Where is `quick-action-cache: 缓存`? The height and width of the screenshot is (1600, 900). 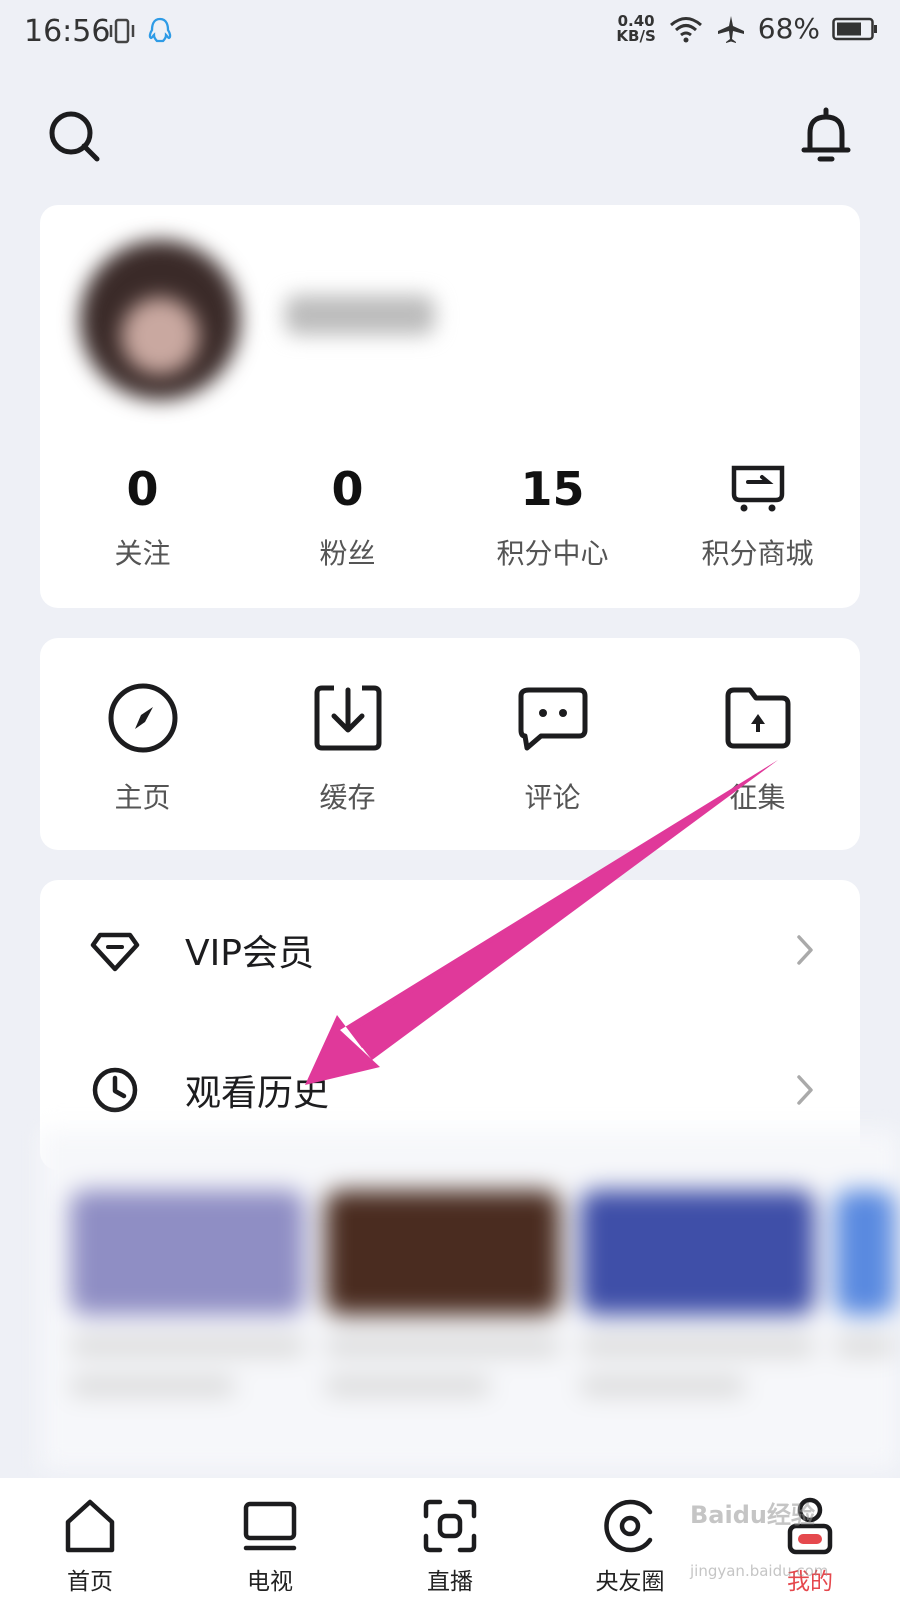 quick-action-cache: 缓存 is located at coordinates (347, 748).